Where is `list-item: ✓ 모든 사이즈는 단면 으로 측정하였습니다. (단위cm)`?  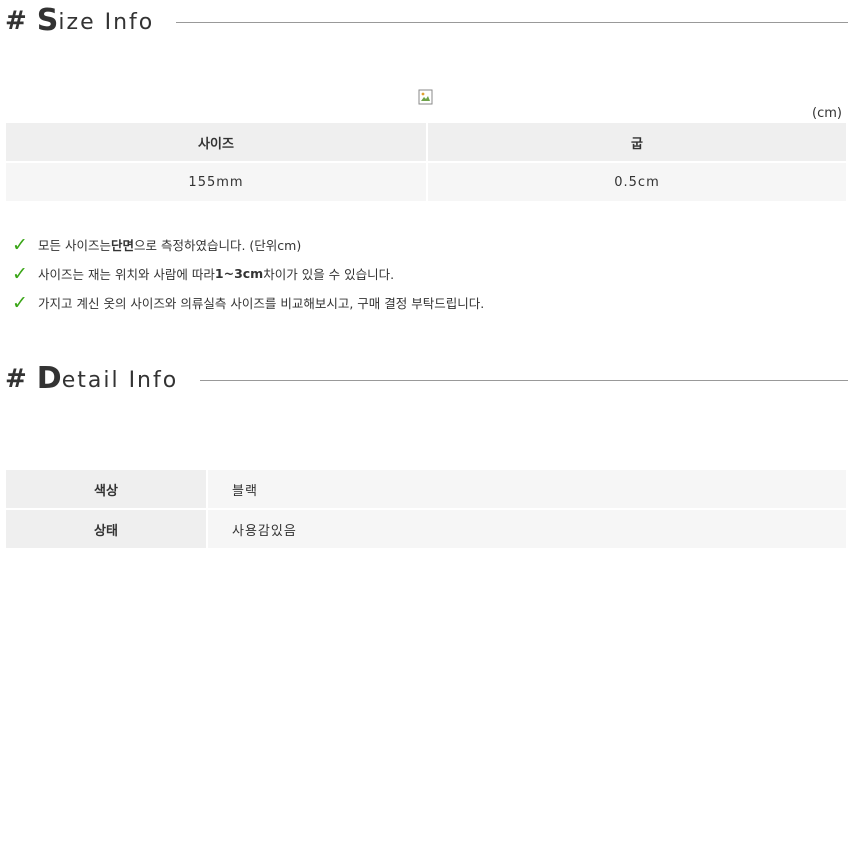
list-item: ✓ 모든 사이즈는 단면 으로 측정하였습니다. (단위cm) is located at coordinates (248, 244).